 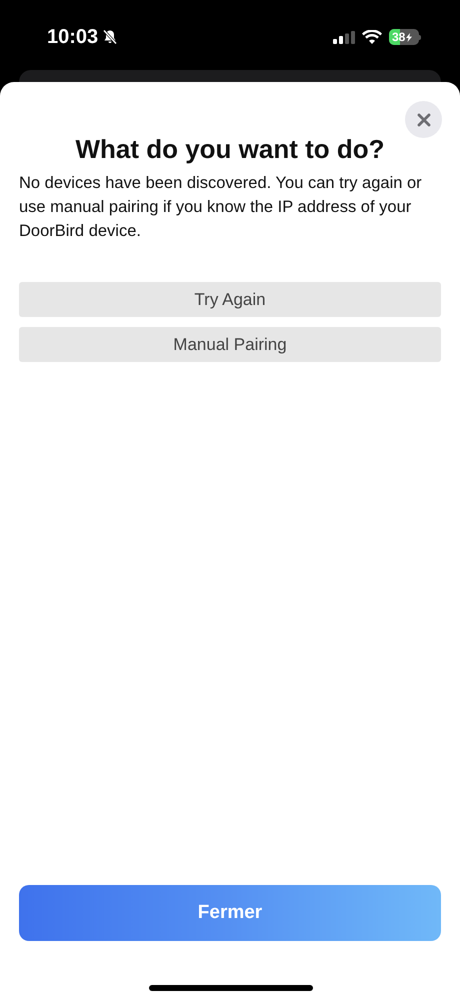 I want to click on option-button: Try Again, so click(x=230, y=299).